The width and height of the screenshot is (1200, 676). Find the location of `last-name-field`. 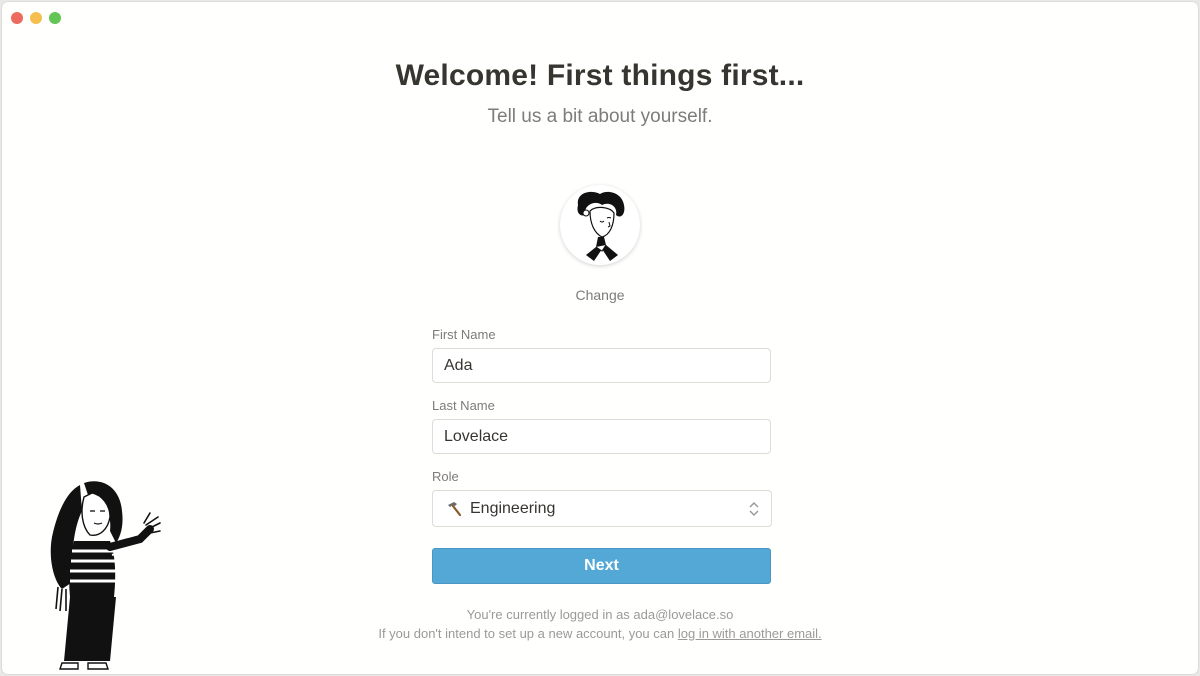

last-name-field is located at coordinates (601, 436).